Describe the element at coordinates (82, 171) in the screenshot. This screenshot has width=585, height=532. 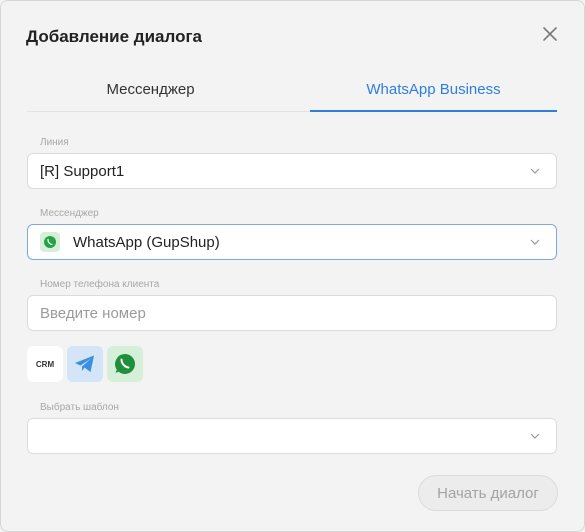
I see `line-value: [R] Support1` at that location.